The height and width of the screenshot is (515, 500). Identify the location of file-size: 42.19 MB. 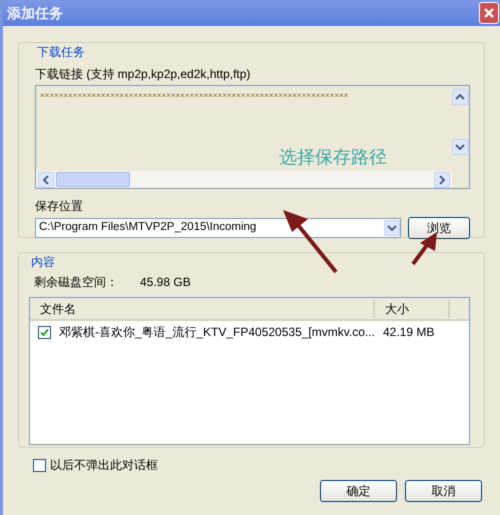
(409, 332).